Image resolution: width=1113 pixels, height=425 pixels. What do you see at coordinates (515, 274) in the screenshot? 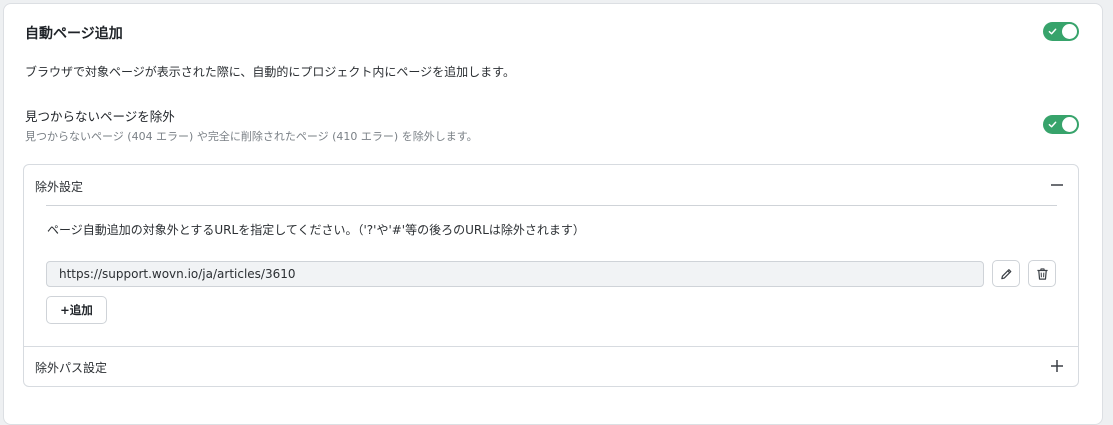
I see `excluded-url-input` at bounding box center [515, 274].